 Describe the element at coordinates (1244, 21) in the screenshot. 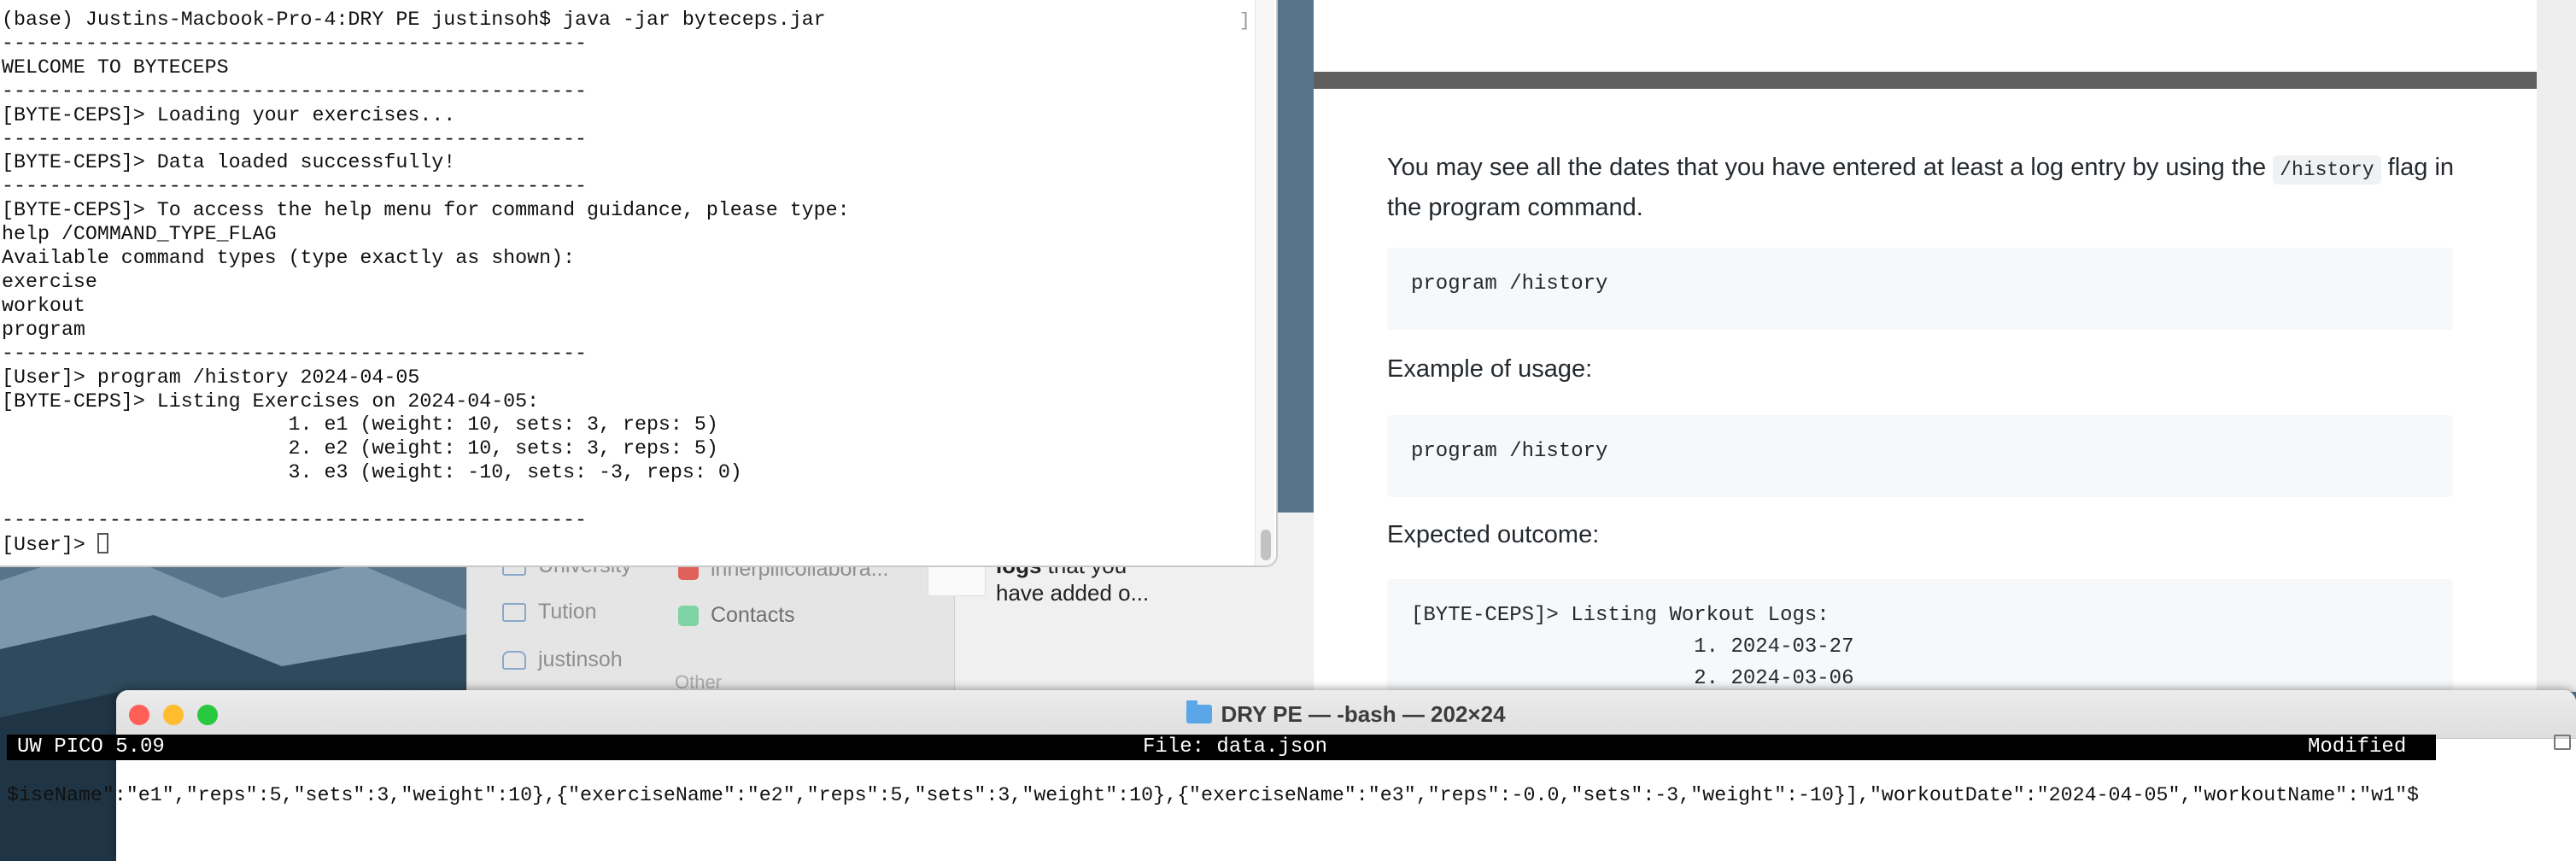

I see `window-resize-bracket-icon: ]` at that location.